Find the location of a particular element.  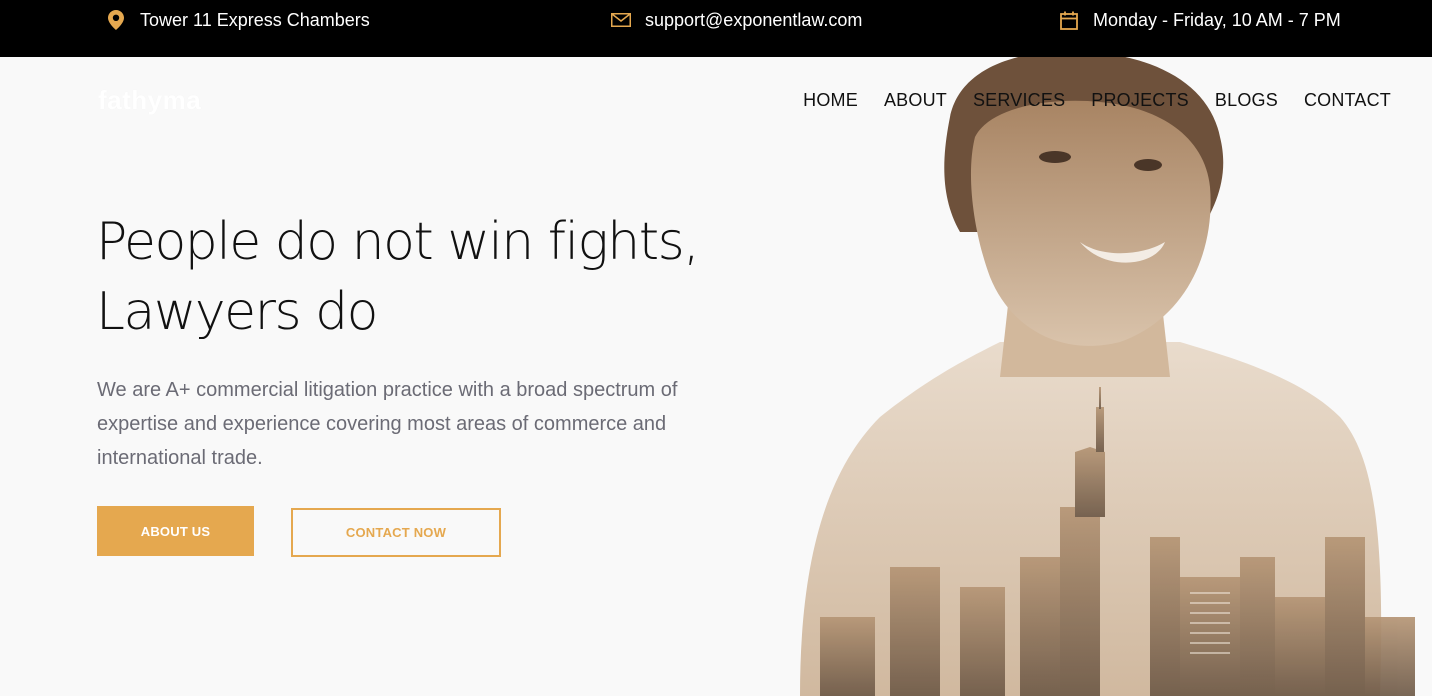

nav-home: HOME is located at coordinates (830, 100).